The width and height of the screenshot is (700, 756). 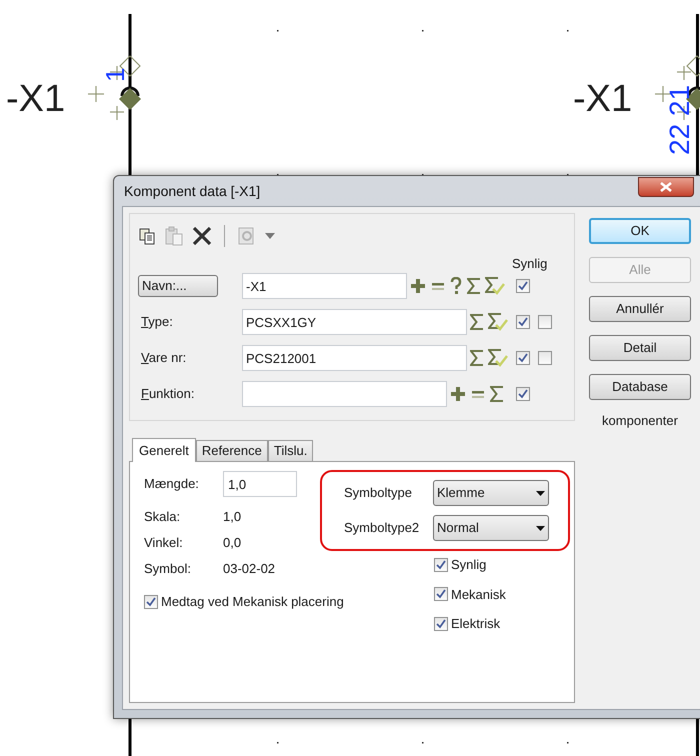 What do you see at coordinates (167, 394) in the screenshot?
I see `field-label: Funktion:` at bounding box center [167, 394].